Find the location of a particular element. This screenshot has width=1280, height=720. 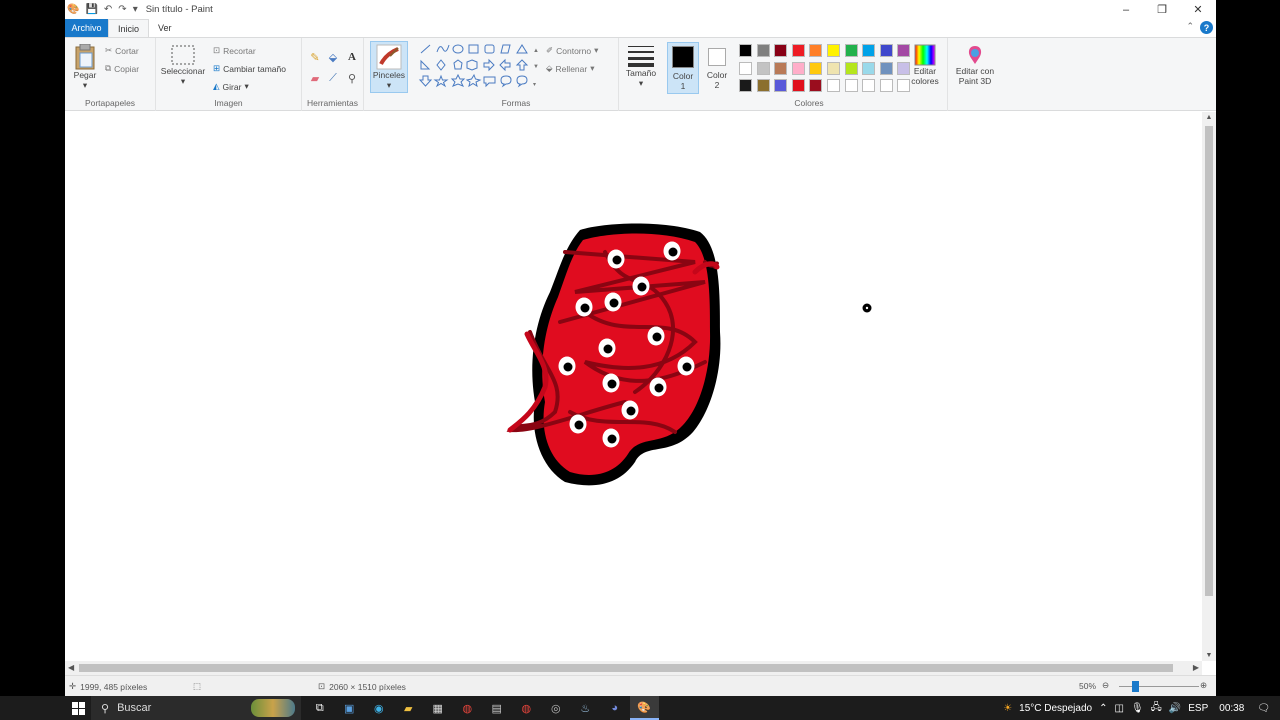

horizontal-scrollbar: ◀ ▶ is located at coordinates (633, 668).